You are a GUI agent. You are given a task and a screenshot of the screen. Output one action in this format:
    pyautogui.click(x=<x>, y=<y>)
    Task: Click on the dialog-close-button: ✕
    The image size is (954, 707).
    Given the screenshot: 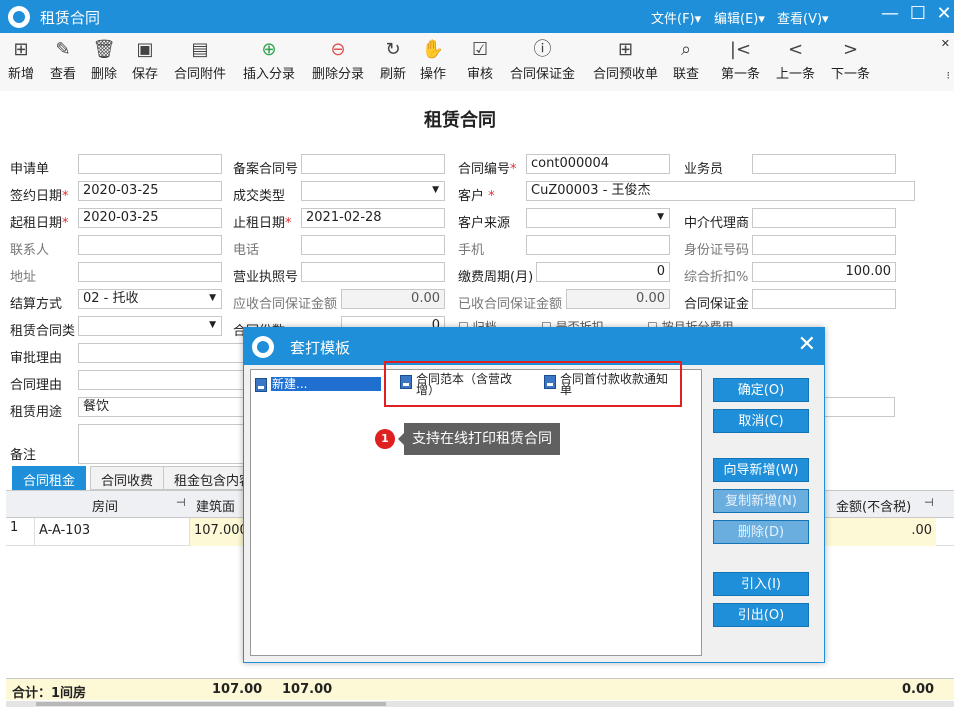 What is the action you would take?
    pyautogui.click(x=807, y=344)
    